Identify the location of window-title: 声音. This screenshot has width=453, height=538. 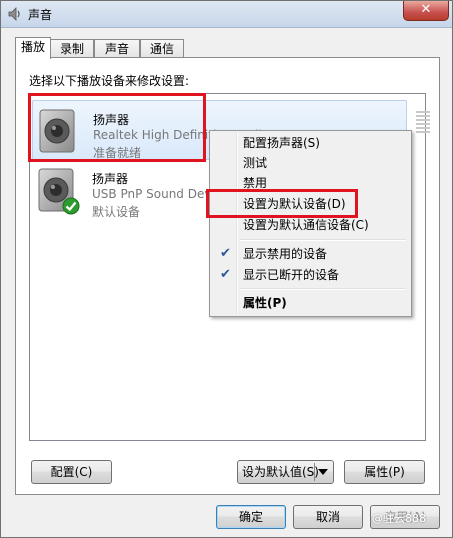
(40, 15).